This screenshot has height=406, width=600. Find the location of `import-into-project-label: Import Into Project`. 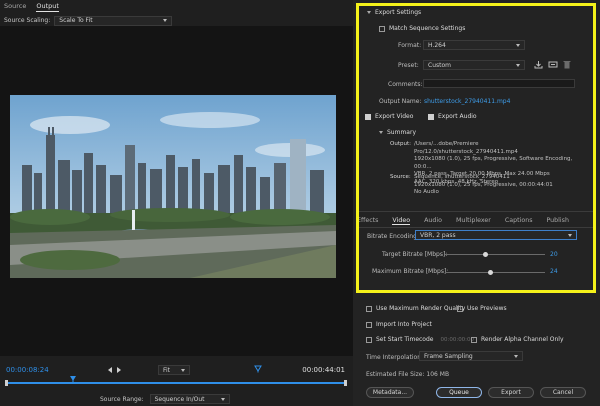

import-into-project-label: Import Into Project is located at coordinates (404, 324).